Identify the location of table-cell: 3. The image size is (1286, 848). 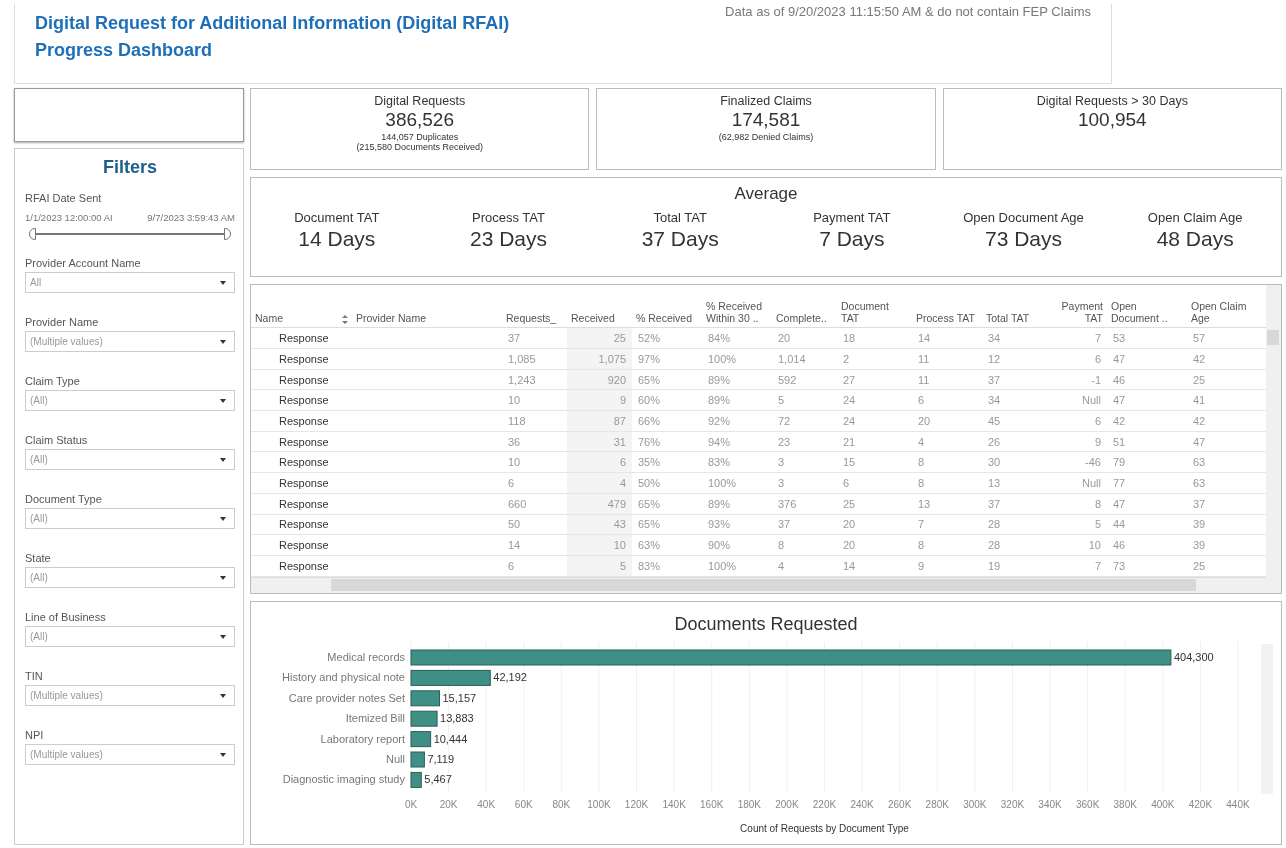
(781, 462).